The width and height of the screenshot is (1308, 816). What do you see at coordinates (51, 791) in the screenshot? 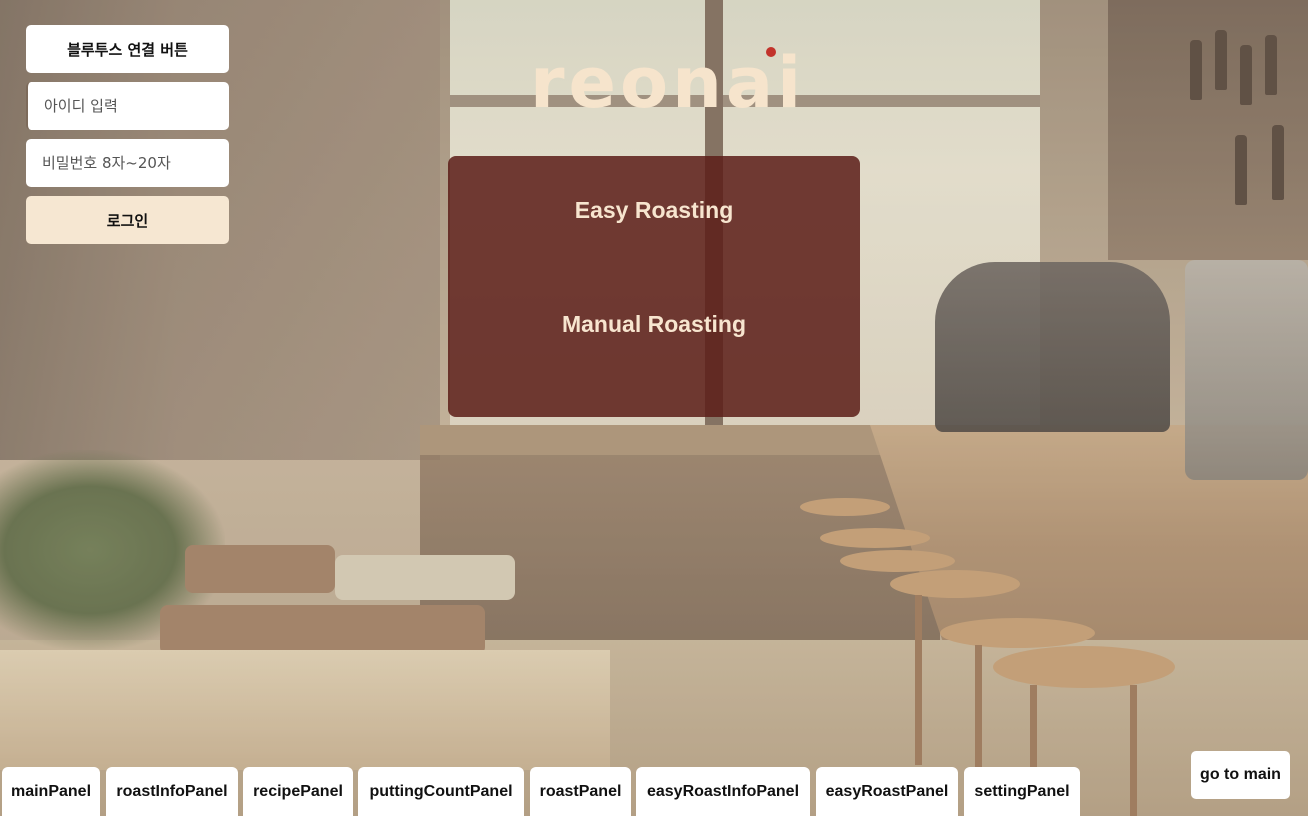
I see `tab-main-panel: mainPanel` at bounding box center [51, 791].